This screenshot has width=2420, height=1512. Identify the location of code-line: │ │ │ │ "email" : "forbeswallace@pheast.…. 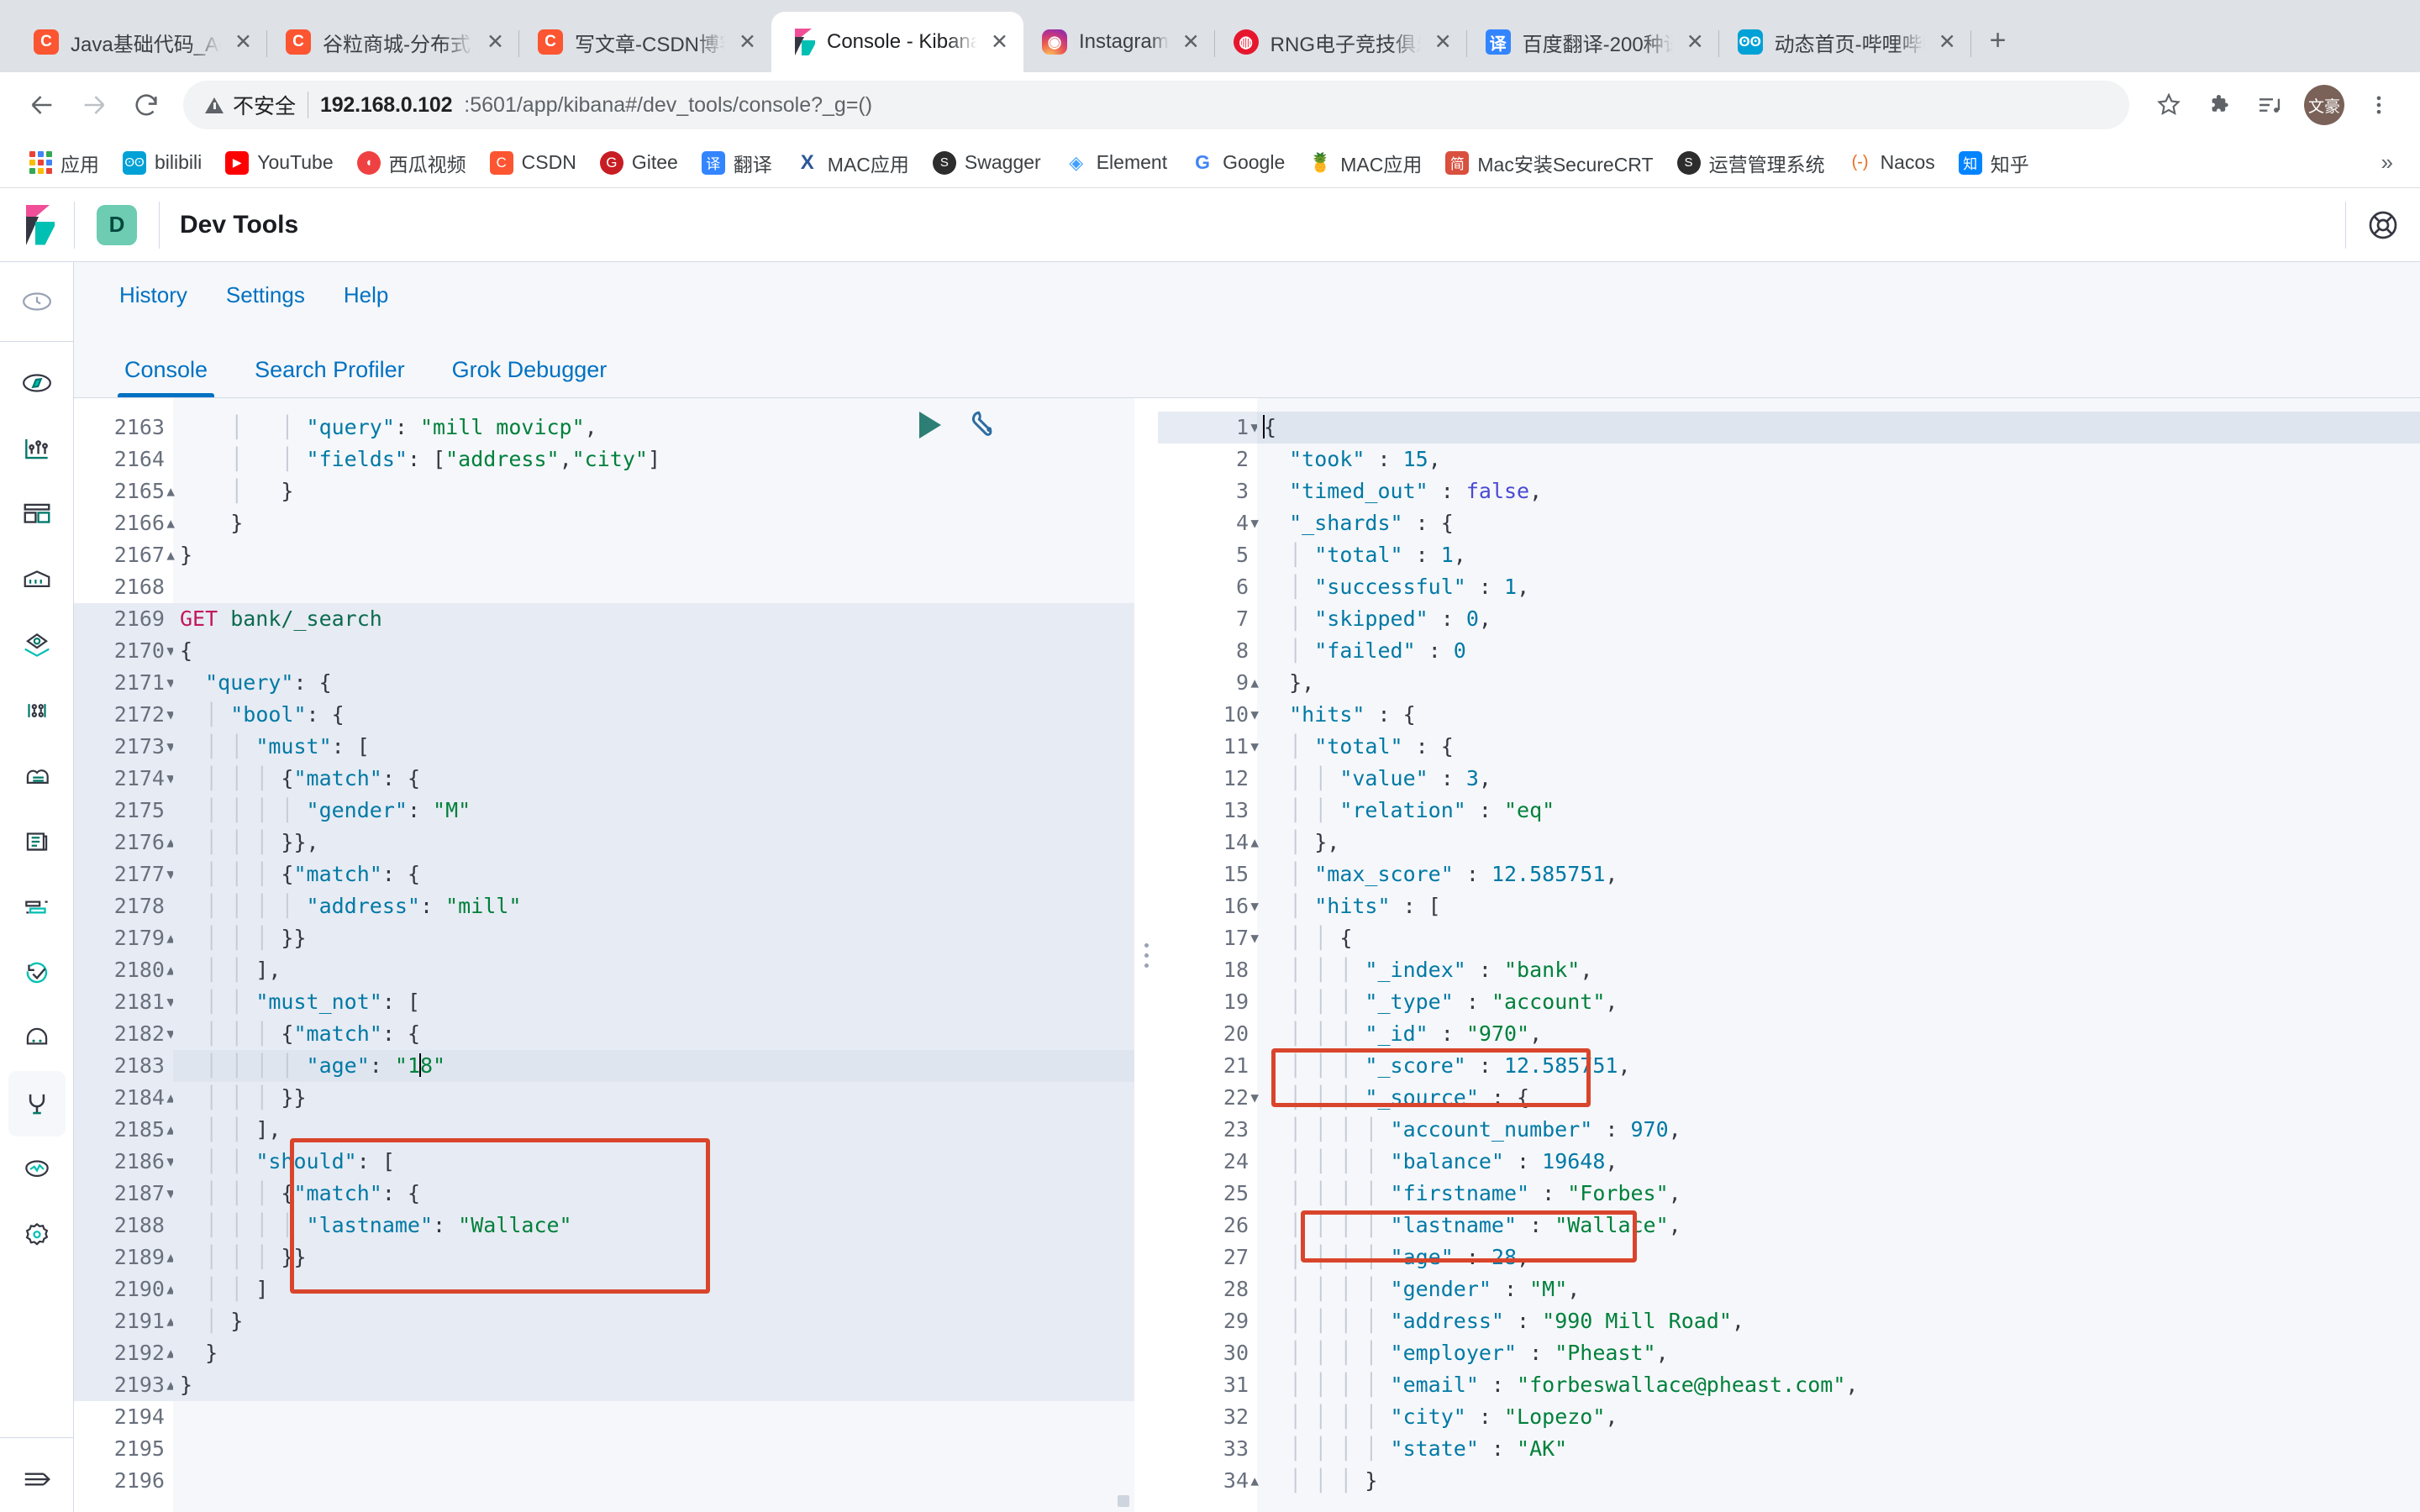
(1839, 1385).